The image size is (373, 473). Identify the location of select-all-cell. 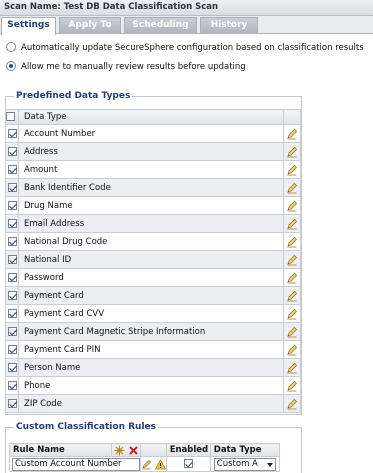
(12, 117).